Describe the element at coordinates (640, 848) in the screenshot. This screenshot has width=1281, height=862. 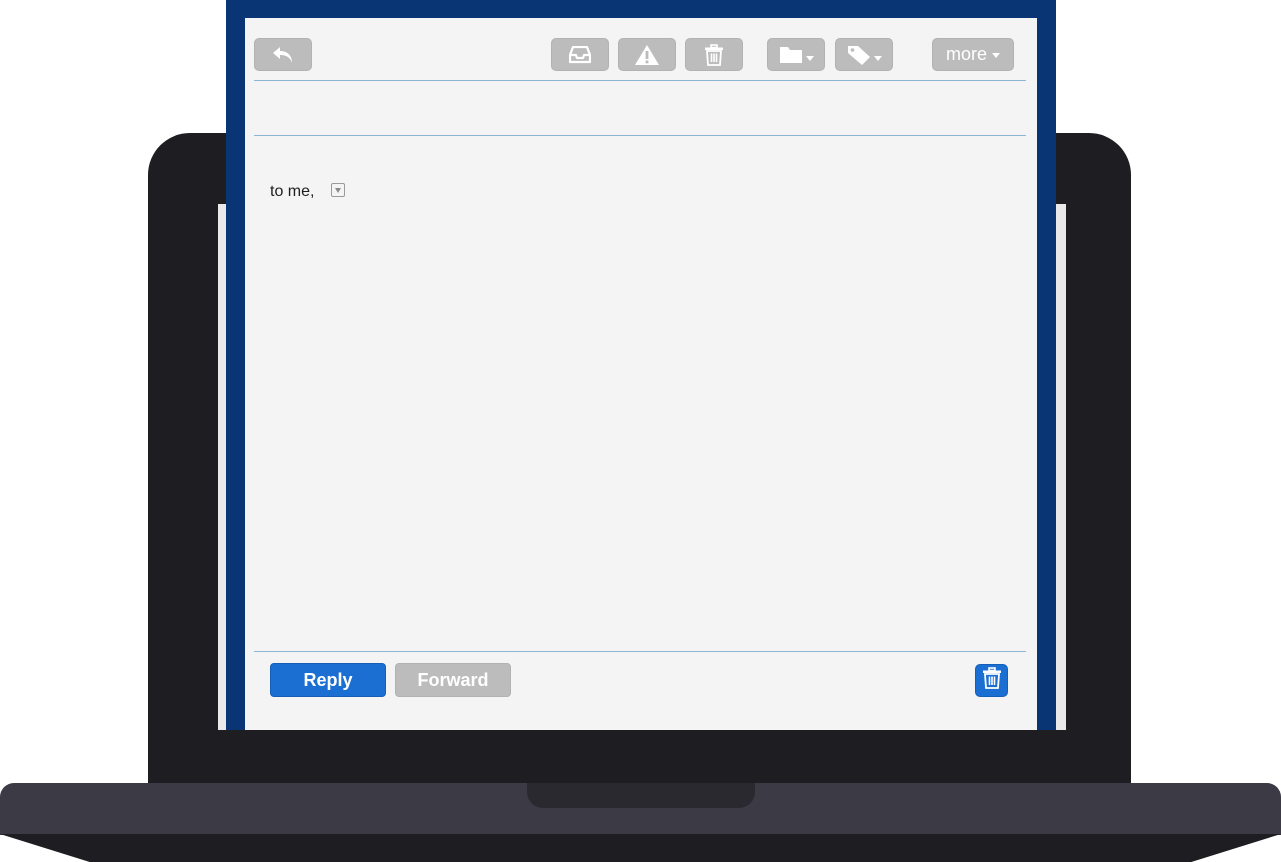
I see `laptop-foot` at that location.